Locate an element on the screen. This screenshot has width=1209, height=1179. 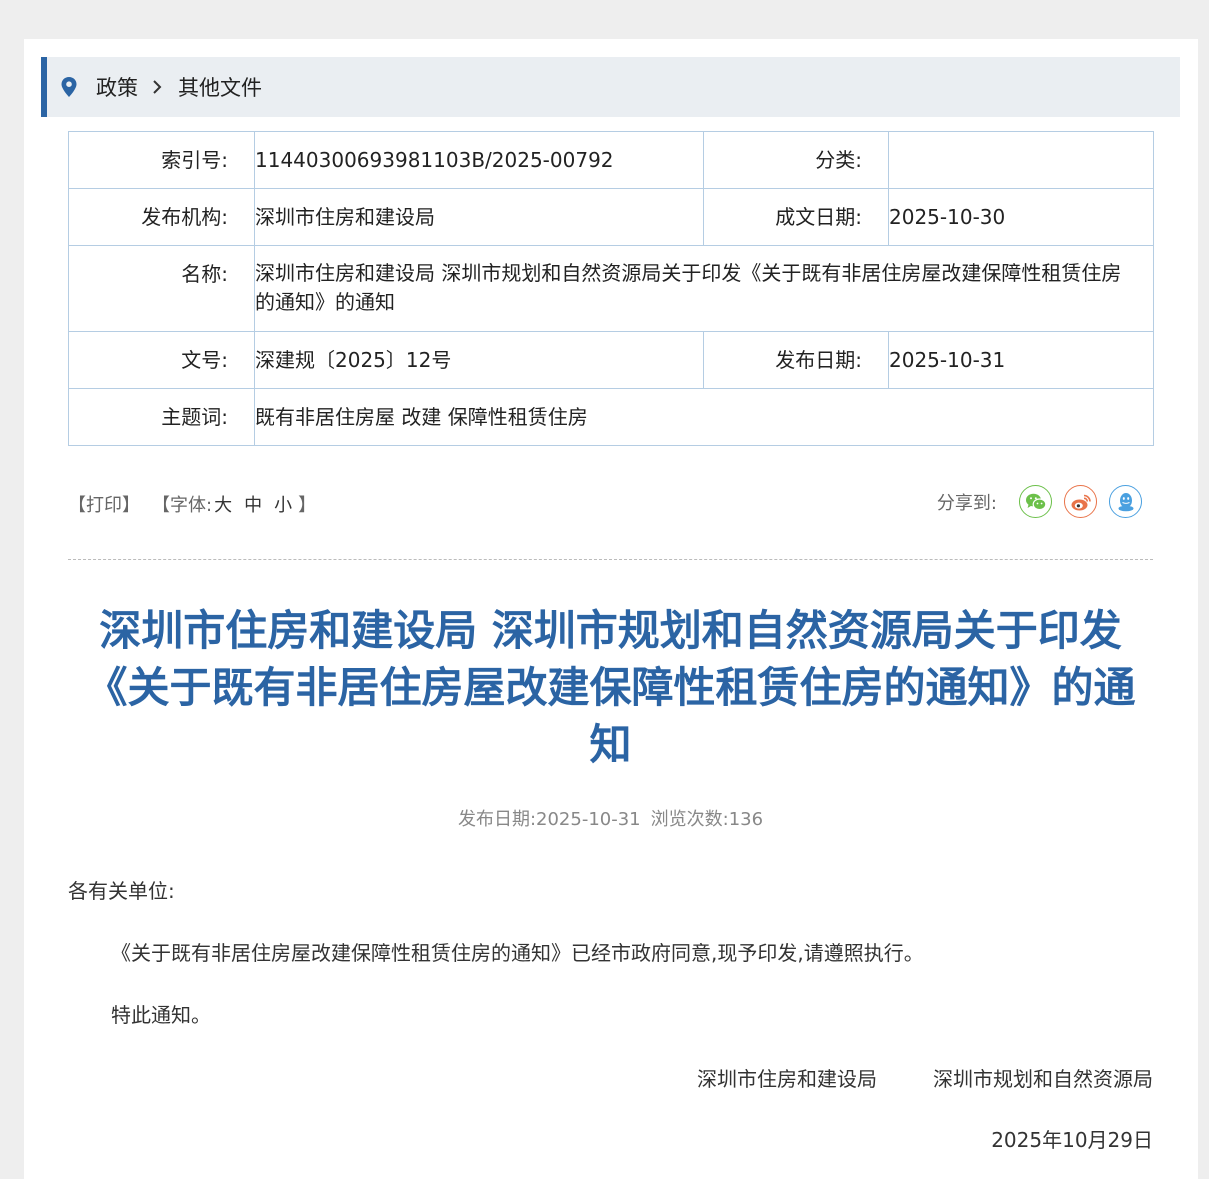
print-close-bracket: 】 is located at coordinates (131, 505).